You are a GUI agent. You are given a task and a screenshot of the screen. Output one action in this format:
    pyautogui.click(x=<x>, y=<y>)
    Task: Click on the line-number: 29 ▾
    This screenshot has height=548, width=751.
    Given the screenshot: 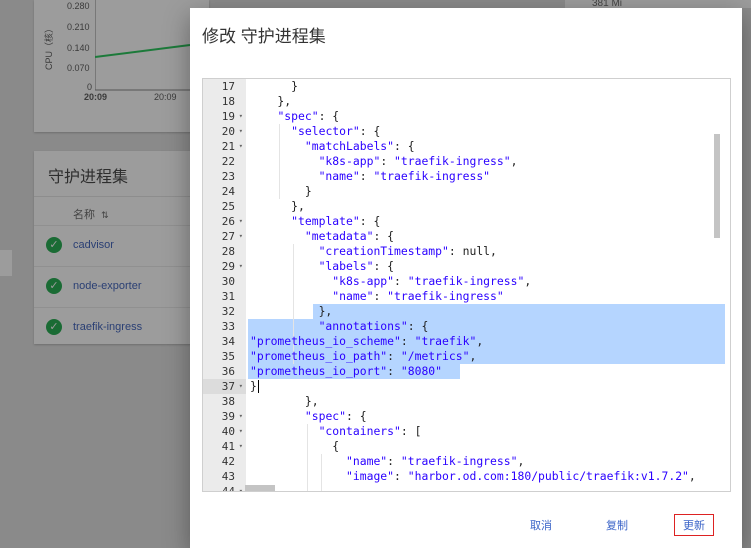 What is the action you would take?
    pyautogui.click(x=224, y=266)
    